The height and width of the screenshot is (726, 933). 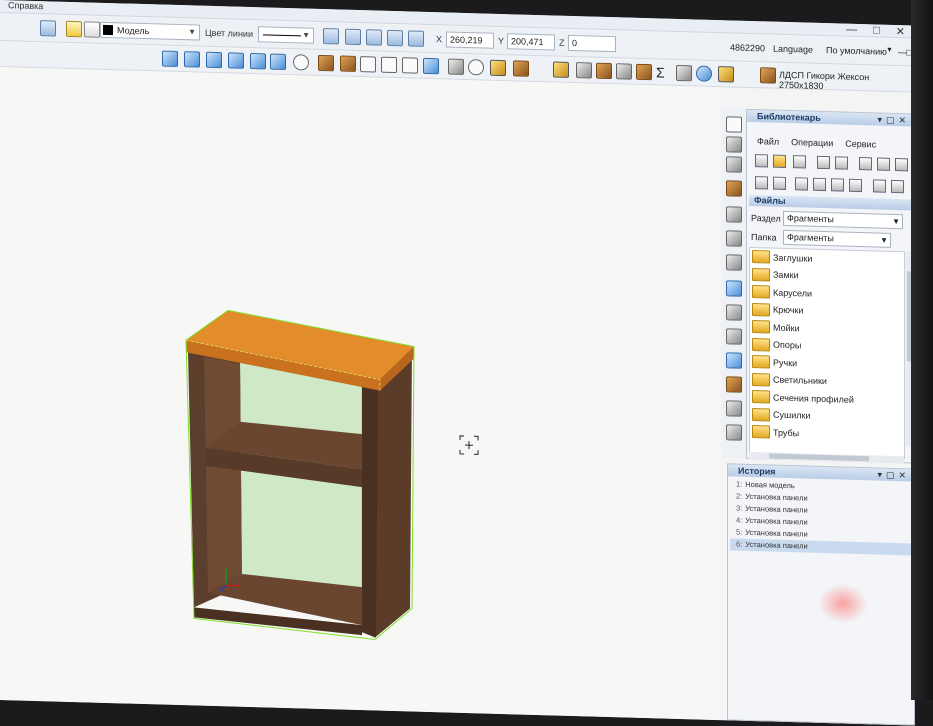 I want to click on history-num: 1:, so click(x=739, y=484).